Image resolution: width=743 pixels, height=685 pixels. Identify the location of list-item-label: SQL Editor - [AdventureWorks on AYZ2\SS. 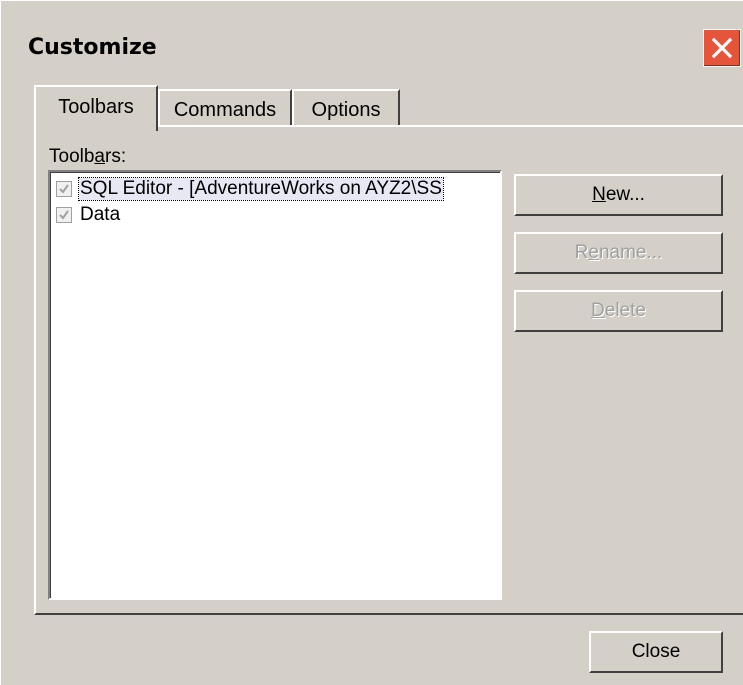
(261, 189).